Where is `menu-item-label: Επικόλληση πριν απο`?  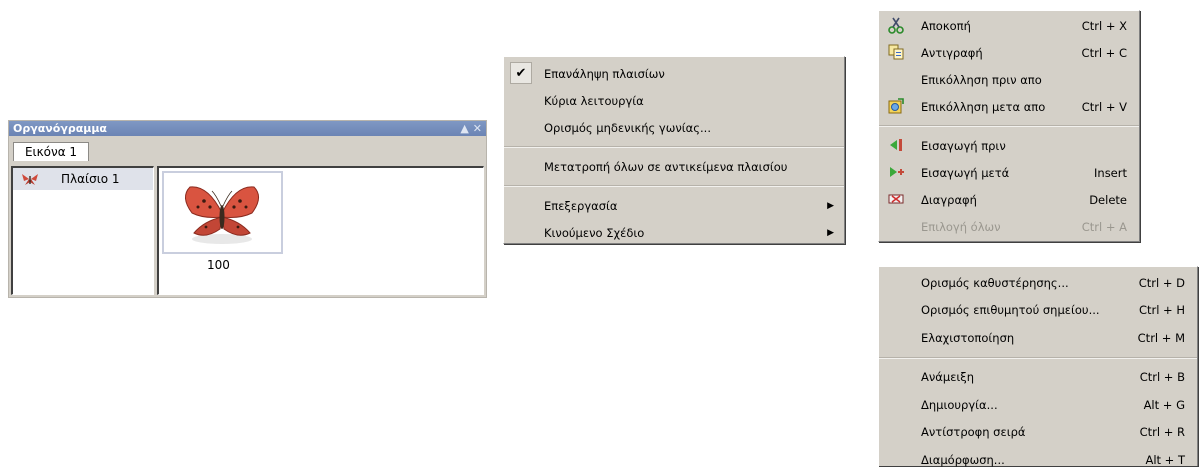
menu-item-label: Επικόλληση πριν απο is located at coordinates (981, 79).